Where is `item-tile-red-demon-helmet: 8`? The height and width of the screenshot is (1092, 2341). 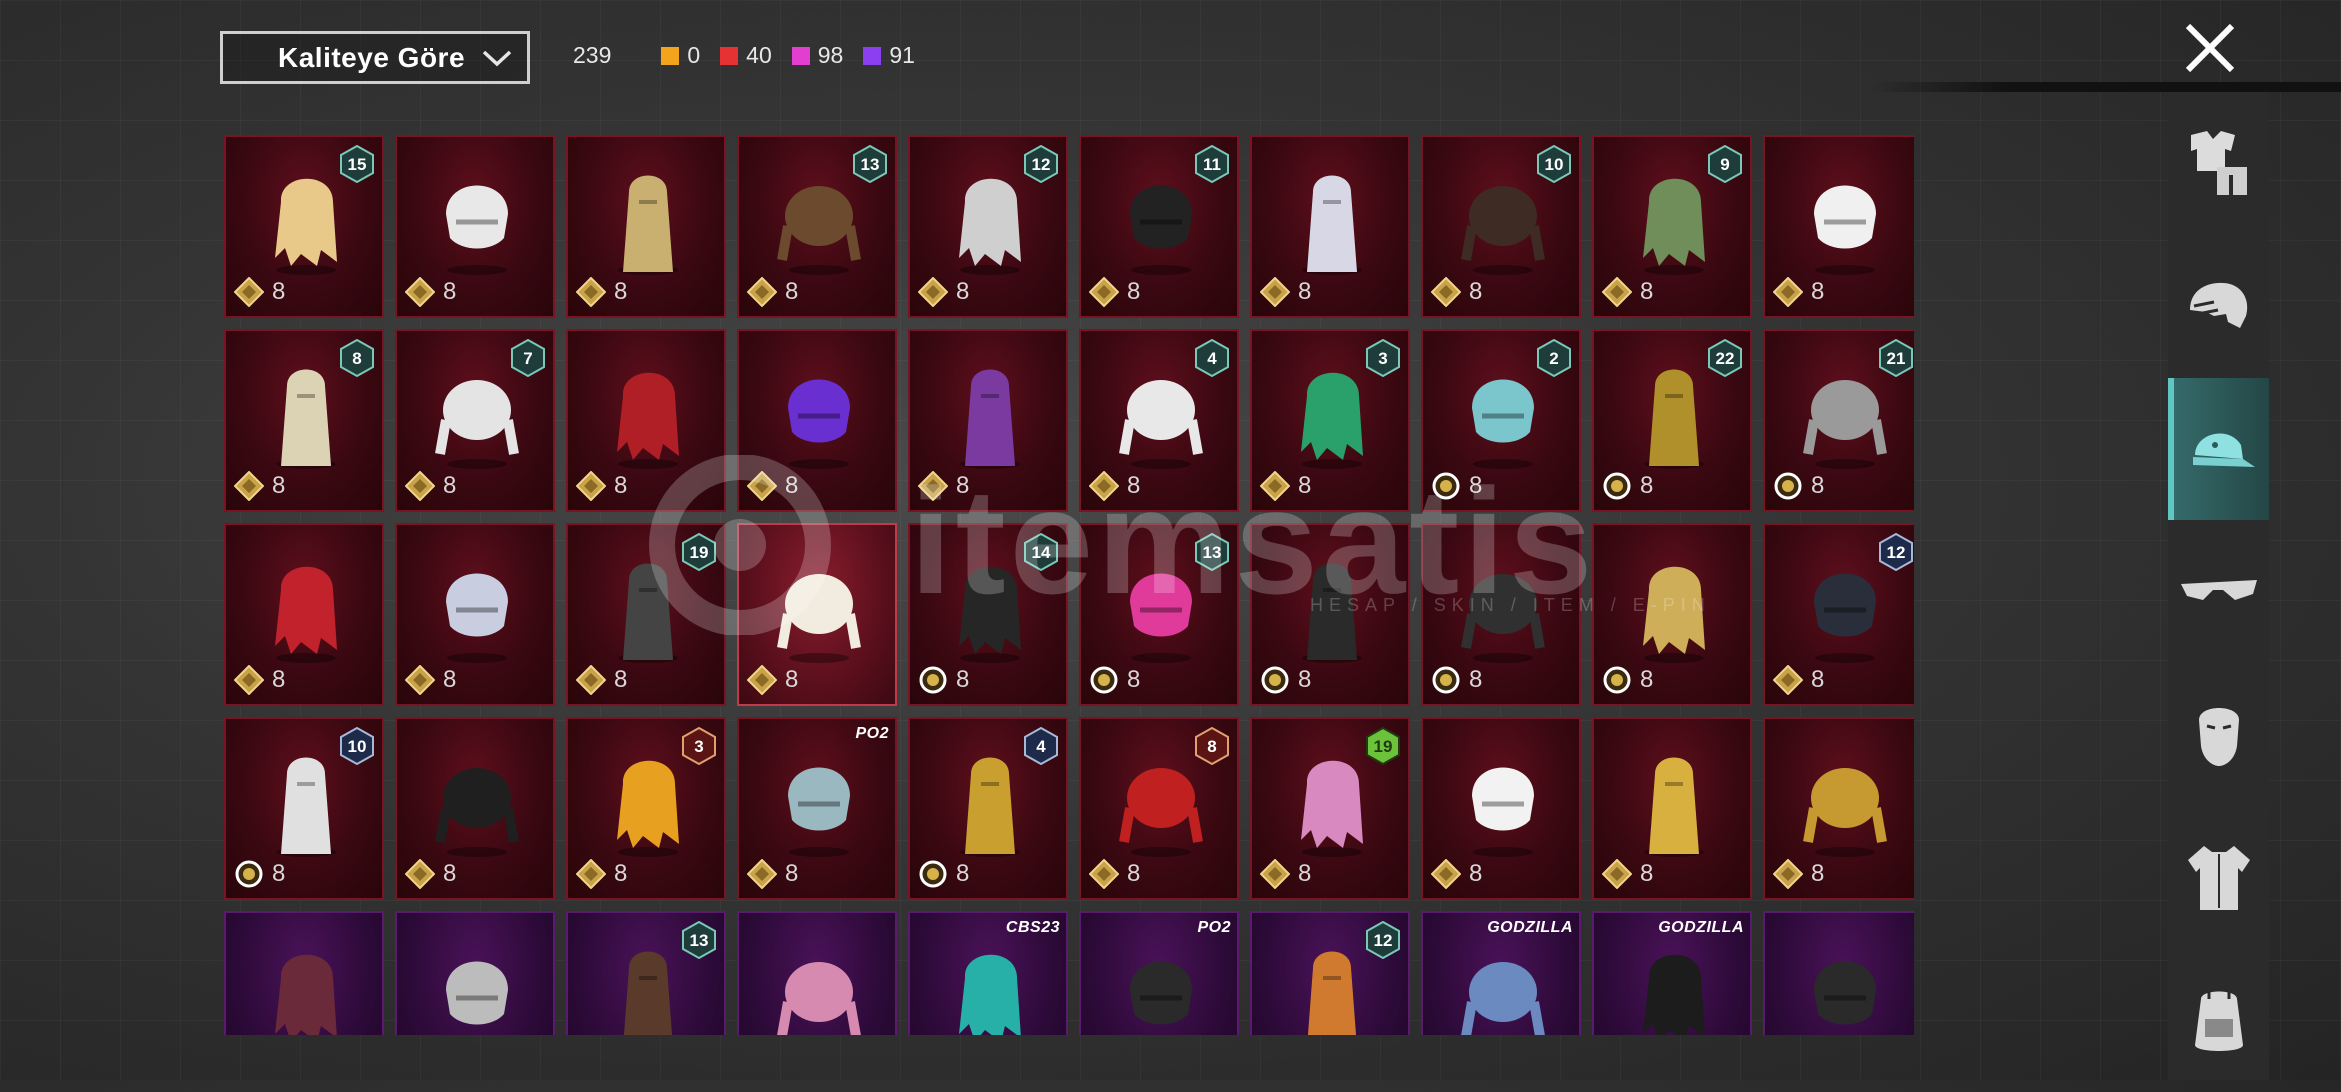
item-tile-red-demon-helmet: 8 is located at coordinates (304, 614).